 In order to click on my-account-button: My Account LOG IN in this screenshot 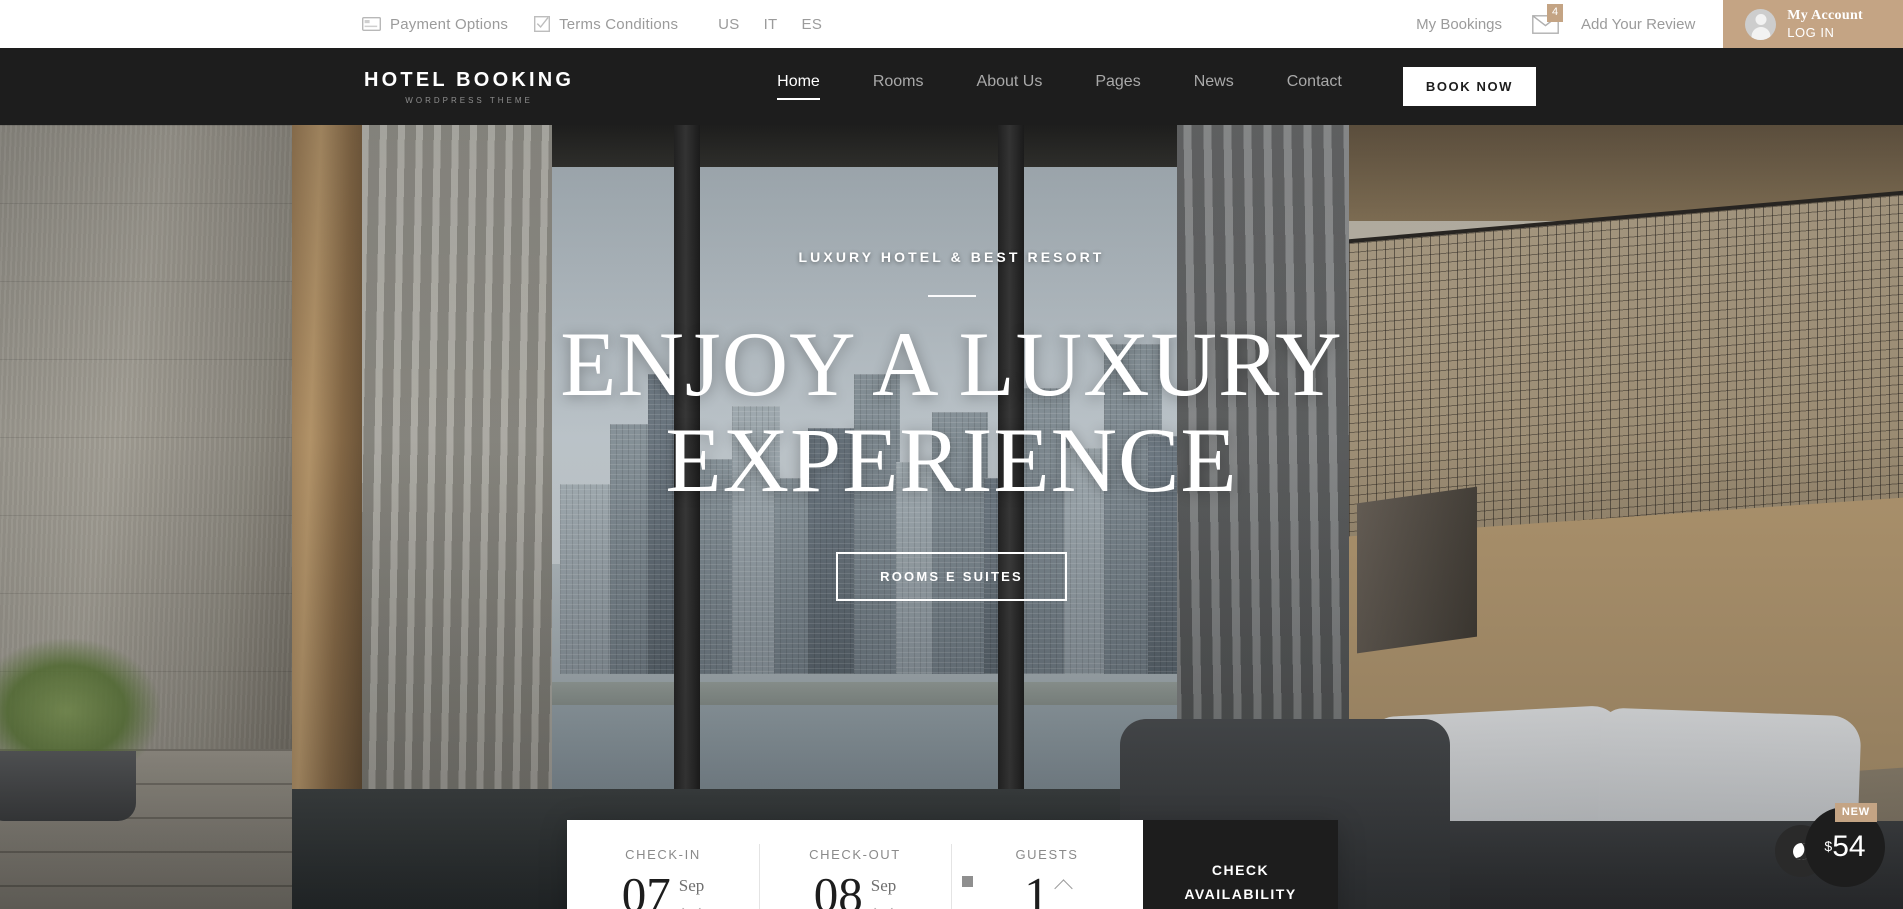, I will do `click(1813, 24)`.